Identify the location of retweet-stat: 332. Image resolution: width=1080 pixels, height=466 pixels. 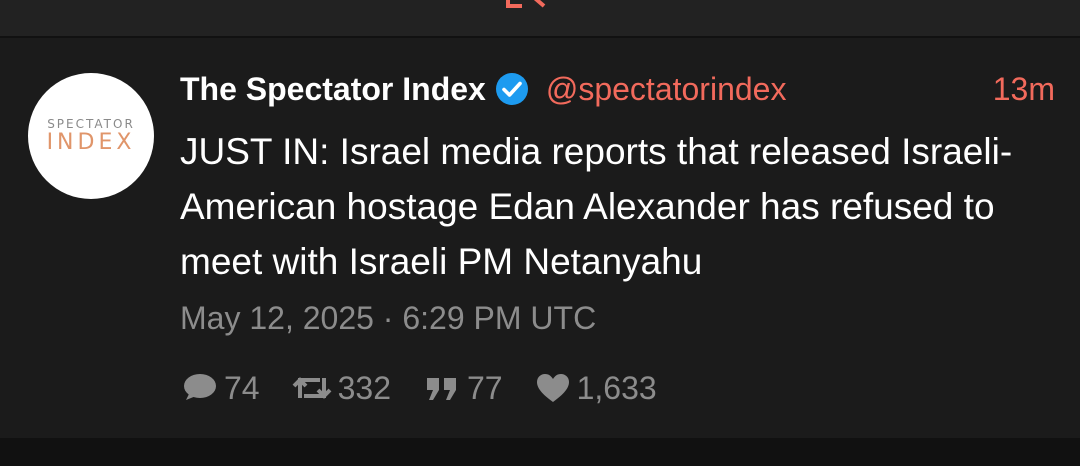
(341, 388).